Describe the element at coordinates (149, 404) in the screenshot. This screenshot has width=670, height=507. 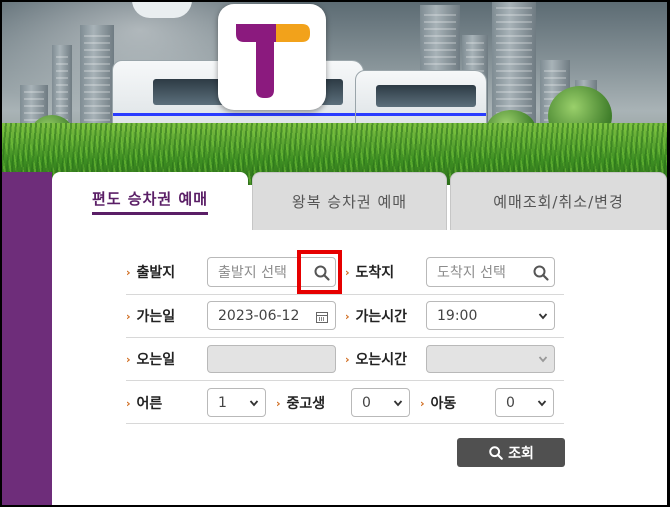
I see `adult-label-text: 어른` at that location.